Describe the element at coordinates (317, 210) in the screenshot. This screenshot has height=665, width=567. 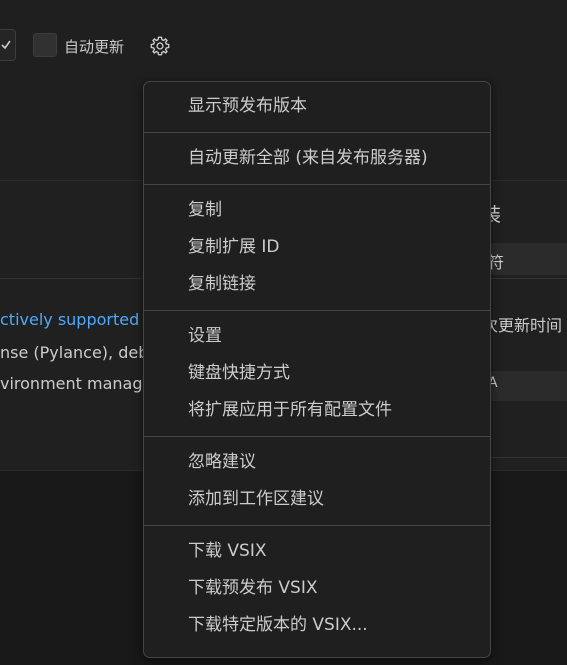
I see `menu-item-copy: 复制` at that location.